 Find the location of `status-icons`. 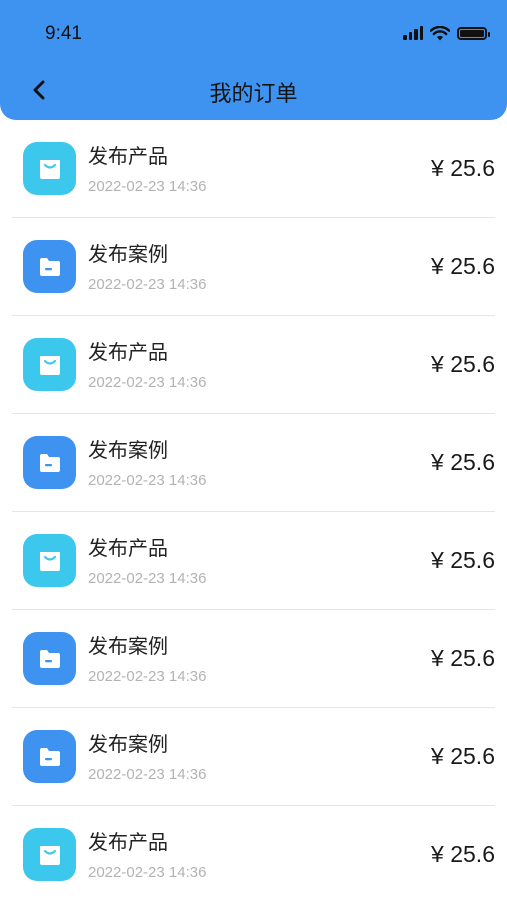

status-icons is located at coordinates (446, 33).